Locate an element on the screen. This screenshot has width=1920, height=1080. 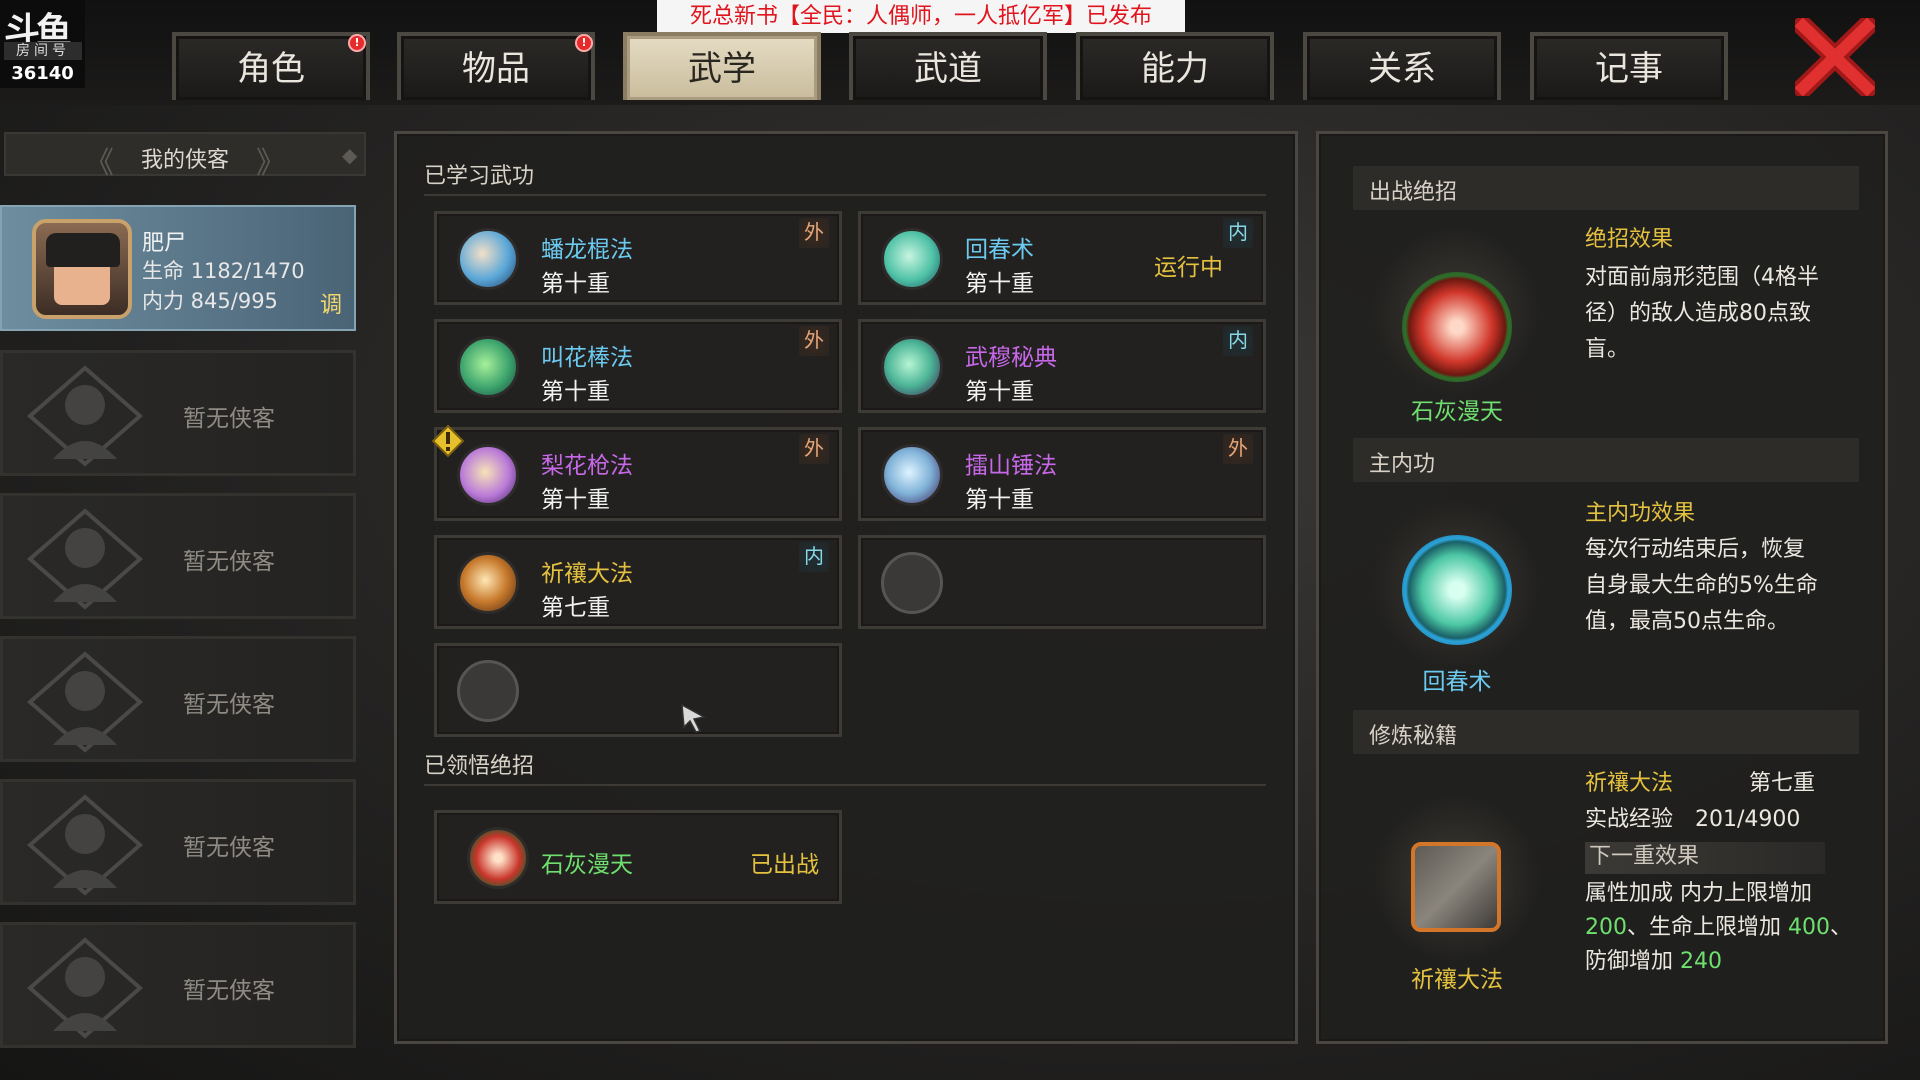
avatar-hair is located at coordinates (83, 250).